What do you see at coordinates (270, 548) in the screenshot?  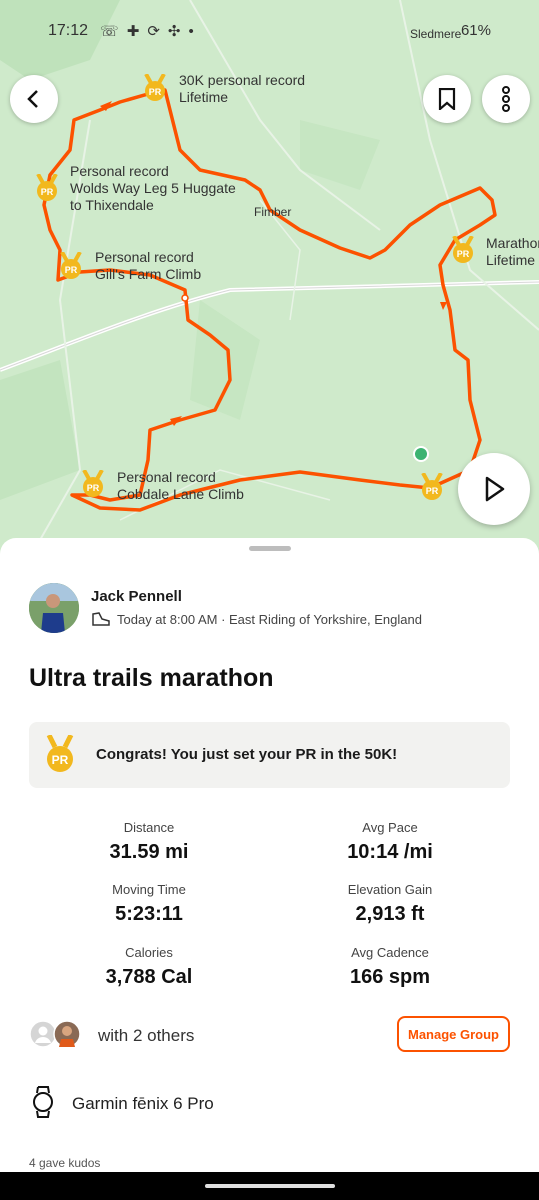 I see `sheet-drag-handle` at bounding box center [270, 548].